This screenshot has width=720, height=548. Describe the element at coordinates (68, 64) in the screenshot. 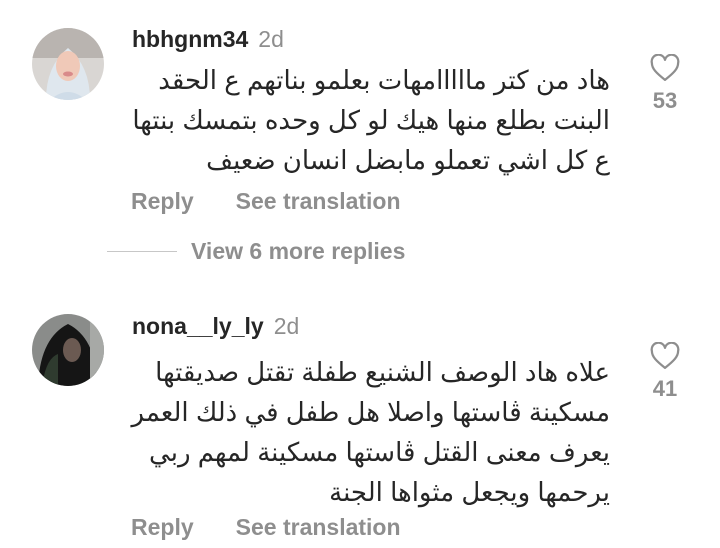

I see `avatar-hbhgnm34` at that location.